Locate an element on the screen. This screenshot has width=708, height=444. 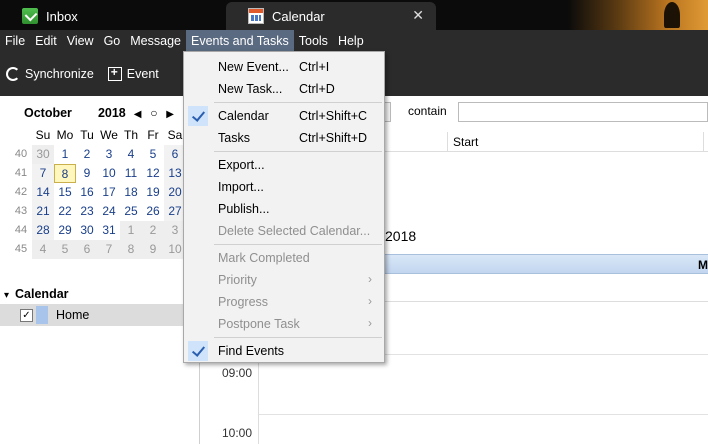
time-label: 09:00 is located at coordinates (236, 373).